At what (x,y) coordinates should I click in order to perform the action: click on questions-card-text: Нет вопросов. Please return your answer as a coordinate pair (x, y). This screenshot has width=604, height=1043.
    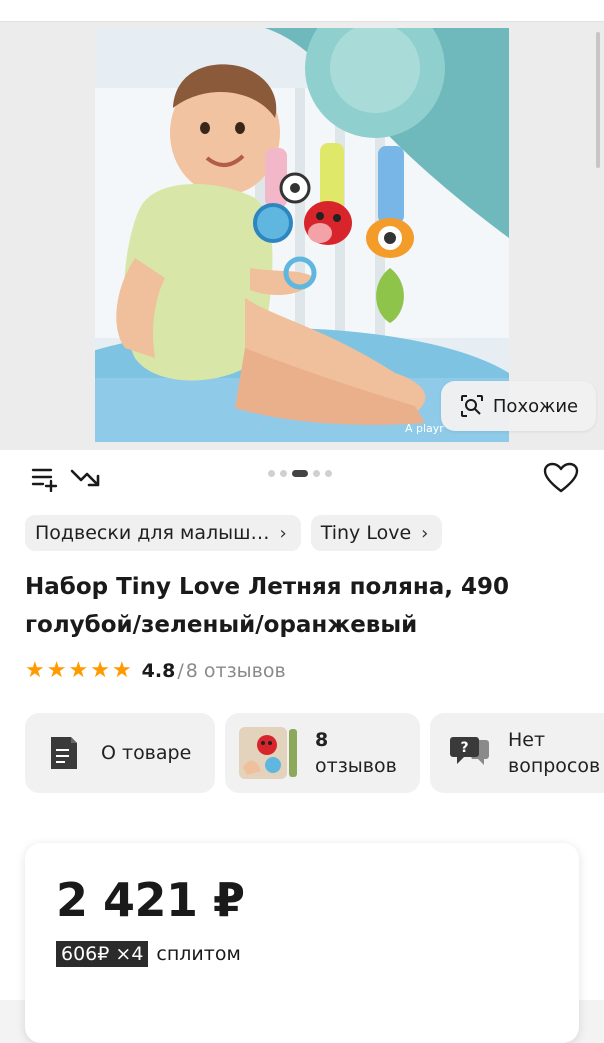
    Looking at the image, I should click on (554, 753).